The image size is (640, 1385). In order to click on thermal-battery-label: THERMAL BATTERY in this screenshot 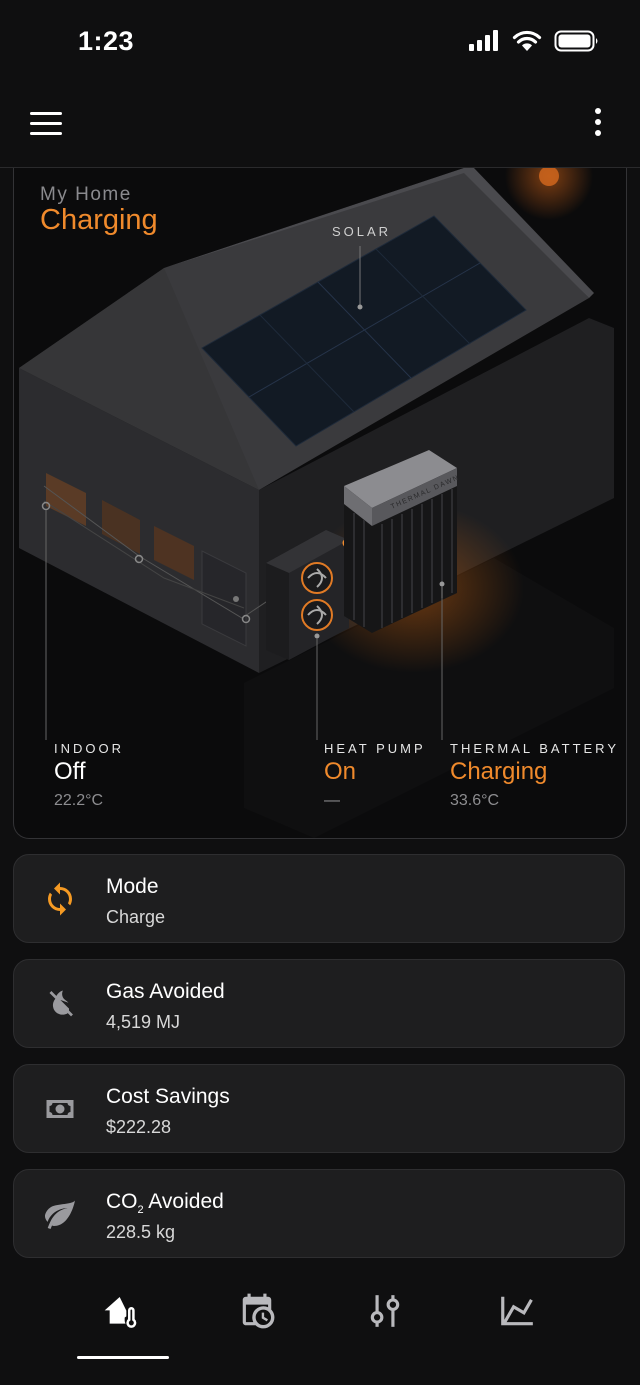, I will do `click(535, 748)`.